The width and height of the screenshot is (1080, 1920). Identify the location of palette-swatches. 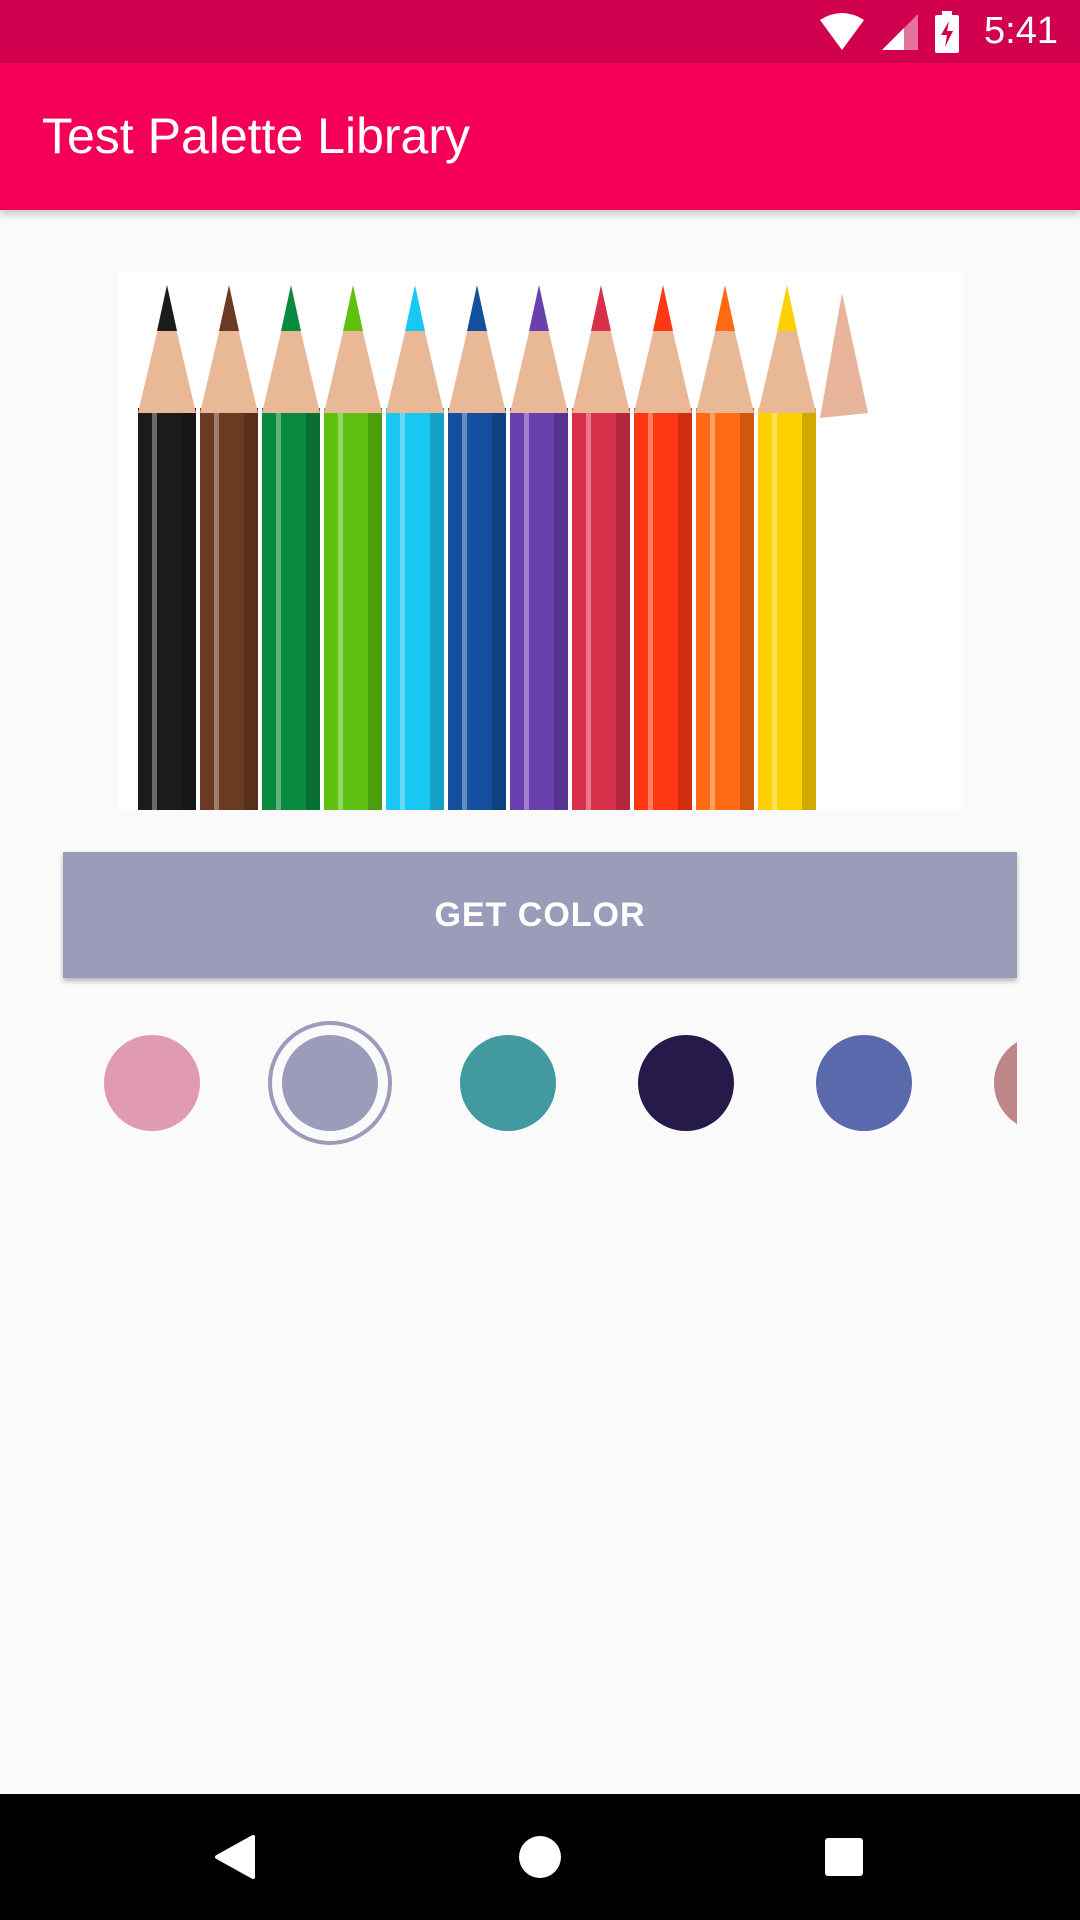
(540, 1082).